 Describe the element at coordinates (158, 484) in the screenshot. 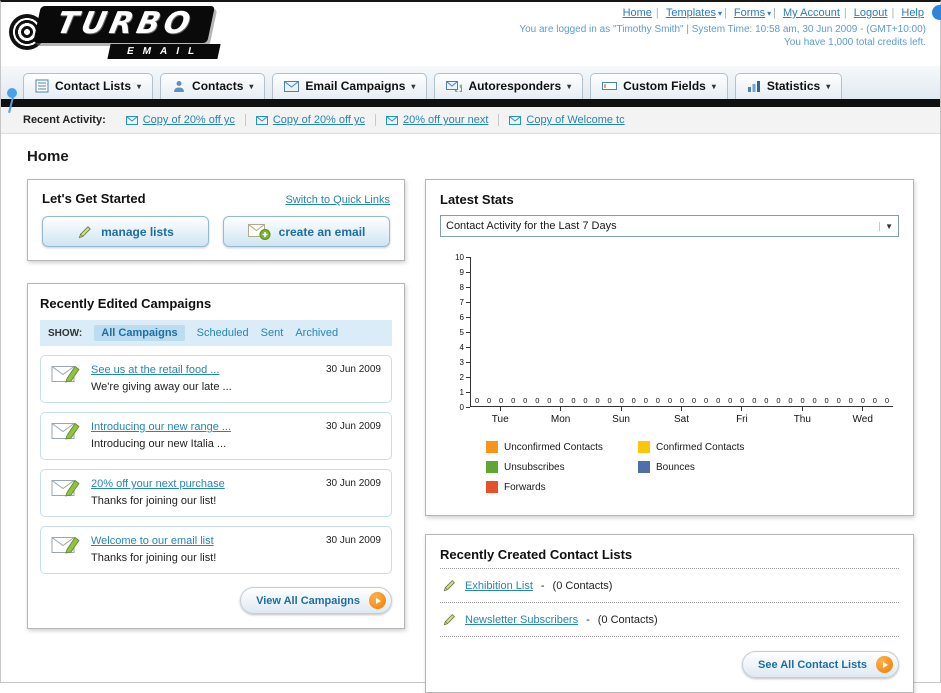

I see `campaign-title-link: 20% off your next purchase` at that location.